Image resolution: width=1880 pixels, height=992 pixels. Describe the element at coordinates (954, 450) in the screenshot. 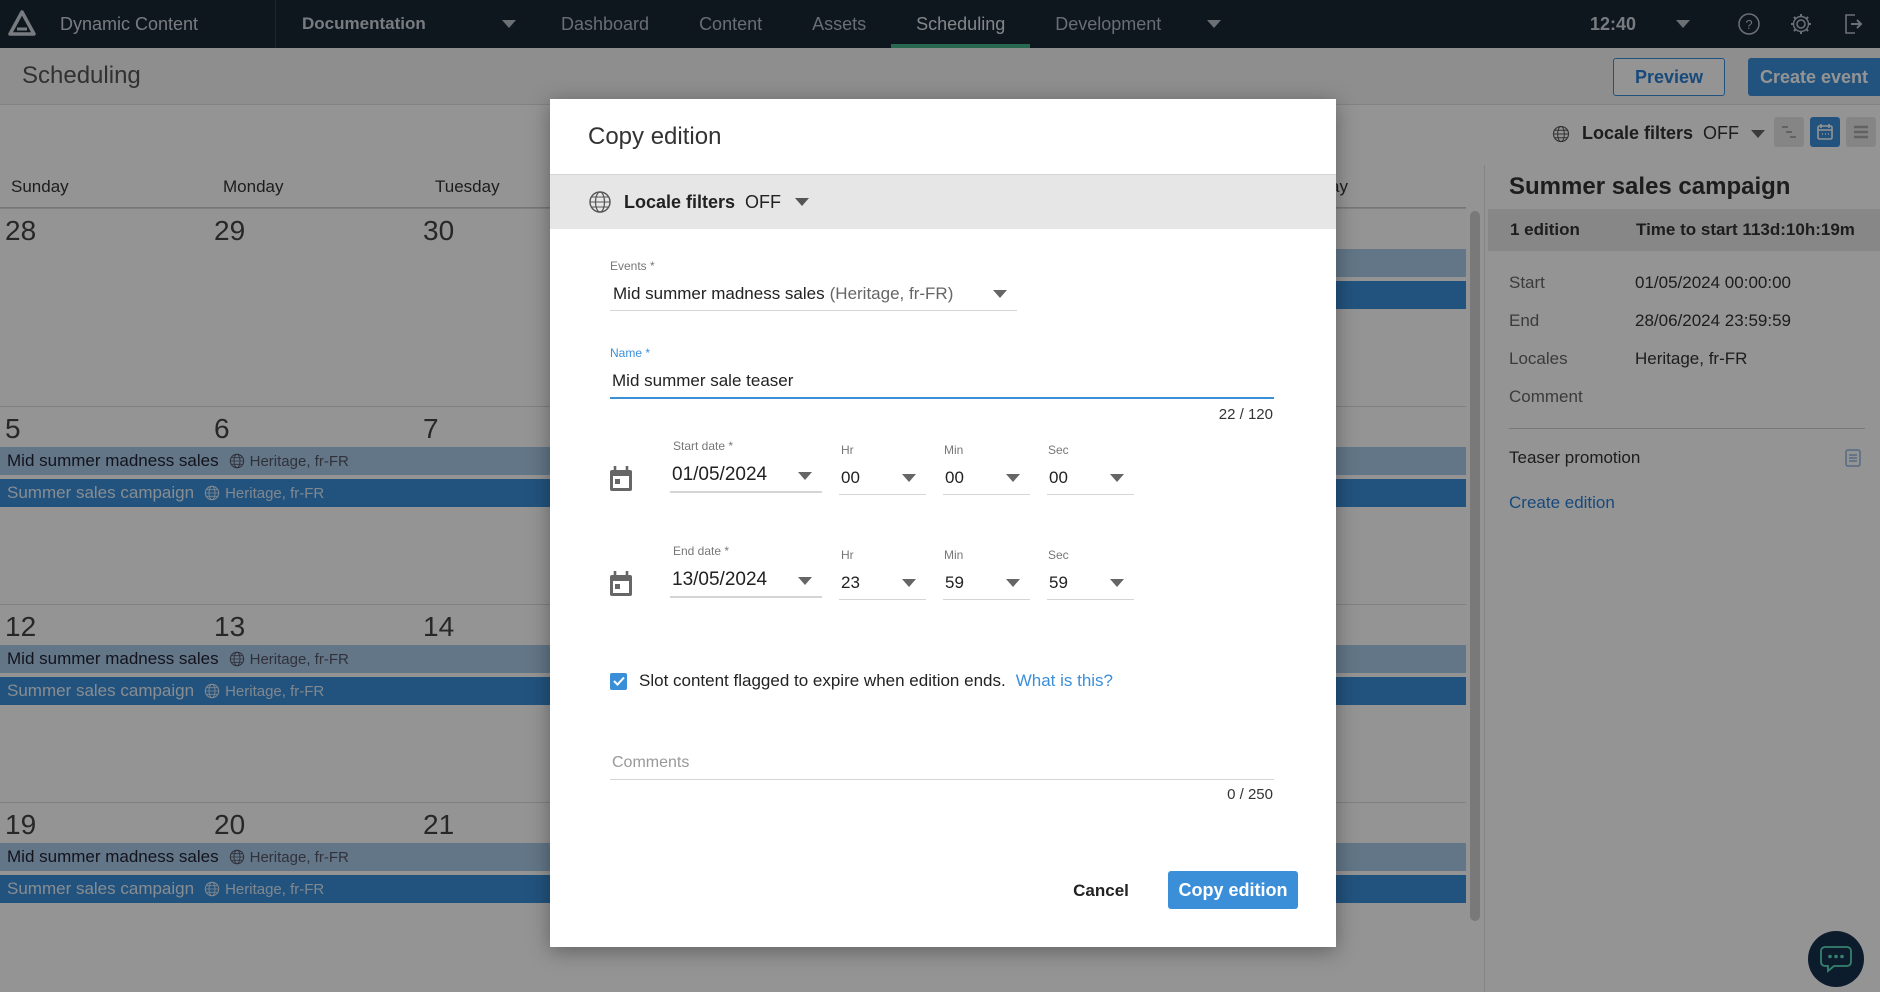

I see `start-min-label: Min` at that location.